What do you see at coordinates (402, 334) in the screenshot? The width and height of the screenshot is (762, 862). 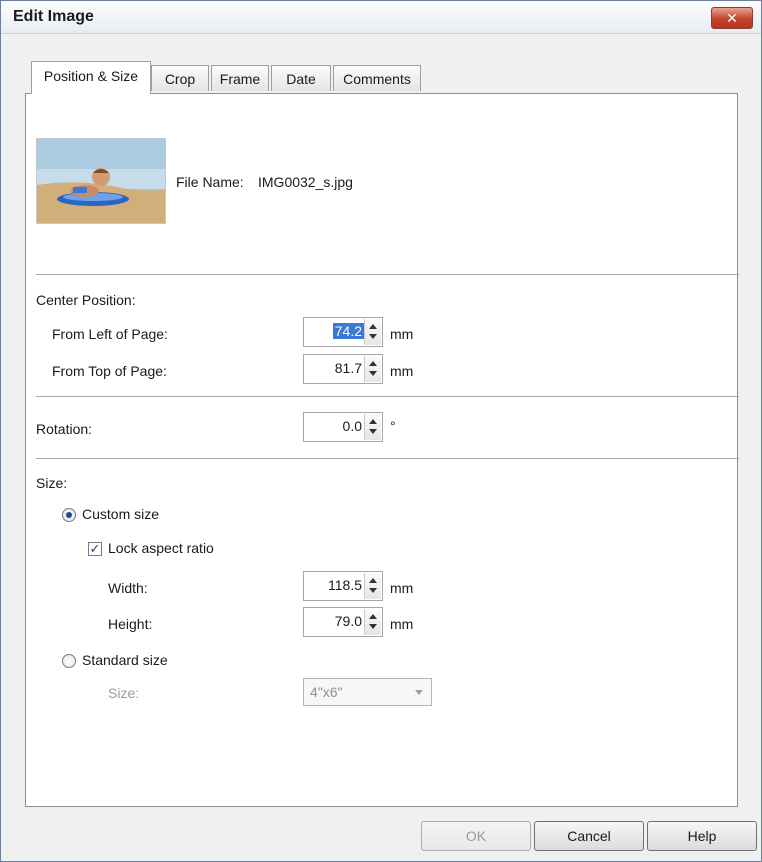 I see `from-left-unit: mm` at bounding box center [402, 334].